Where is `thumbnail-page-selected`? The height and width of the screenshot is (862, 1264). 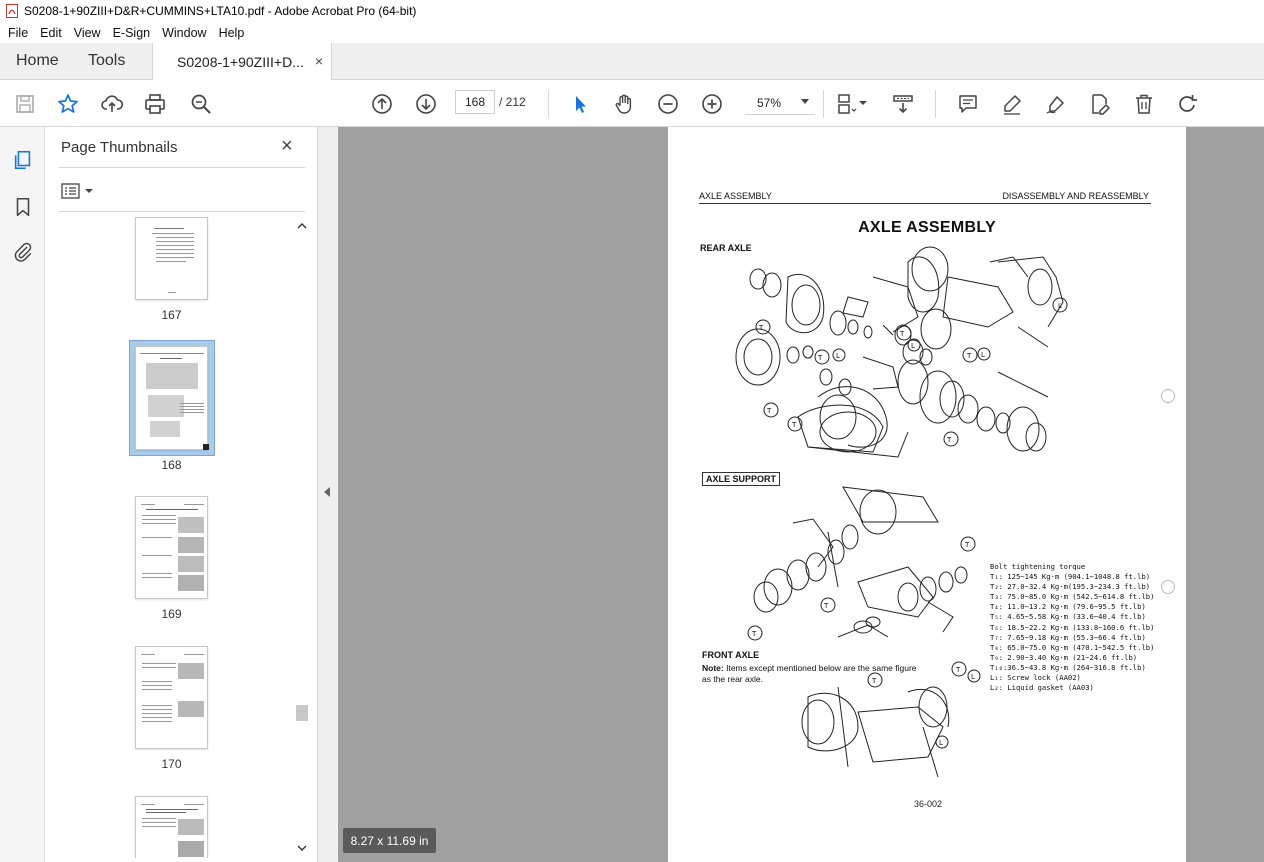
thumbnail-page-selected is located at coordinates (172, 398).